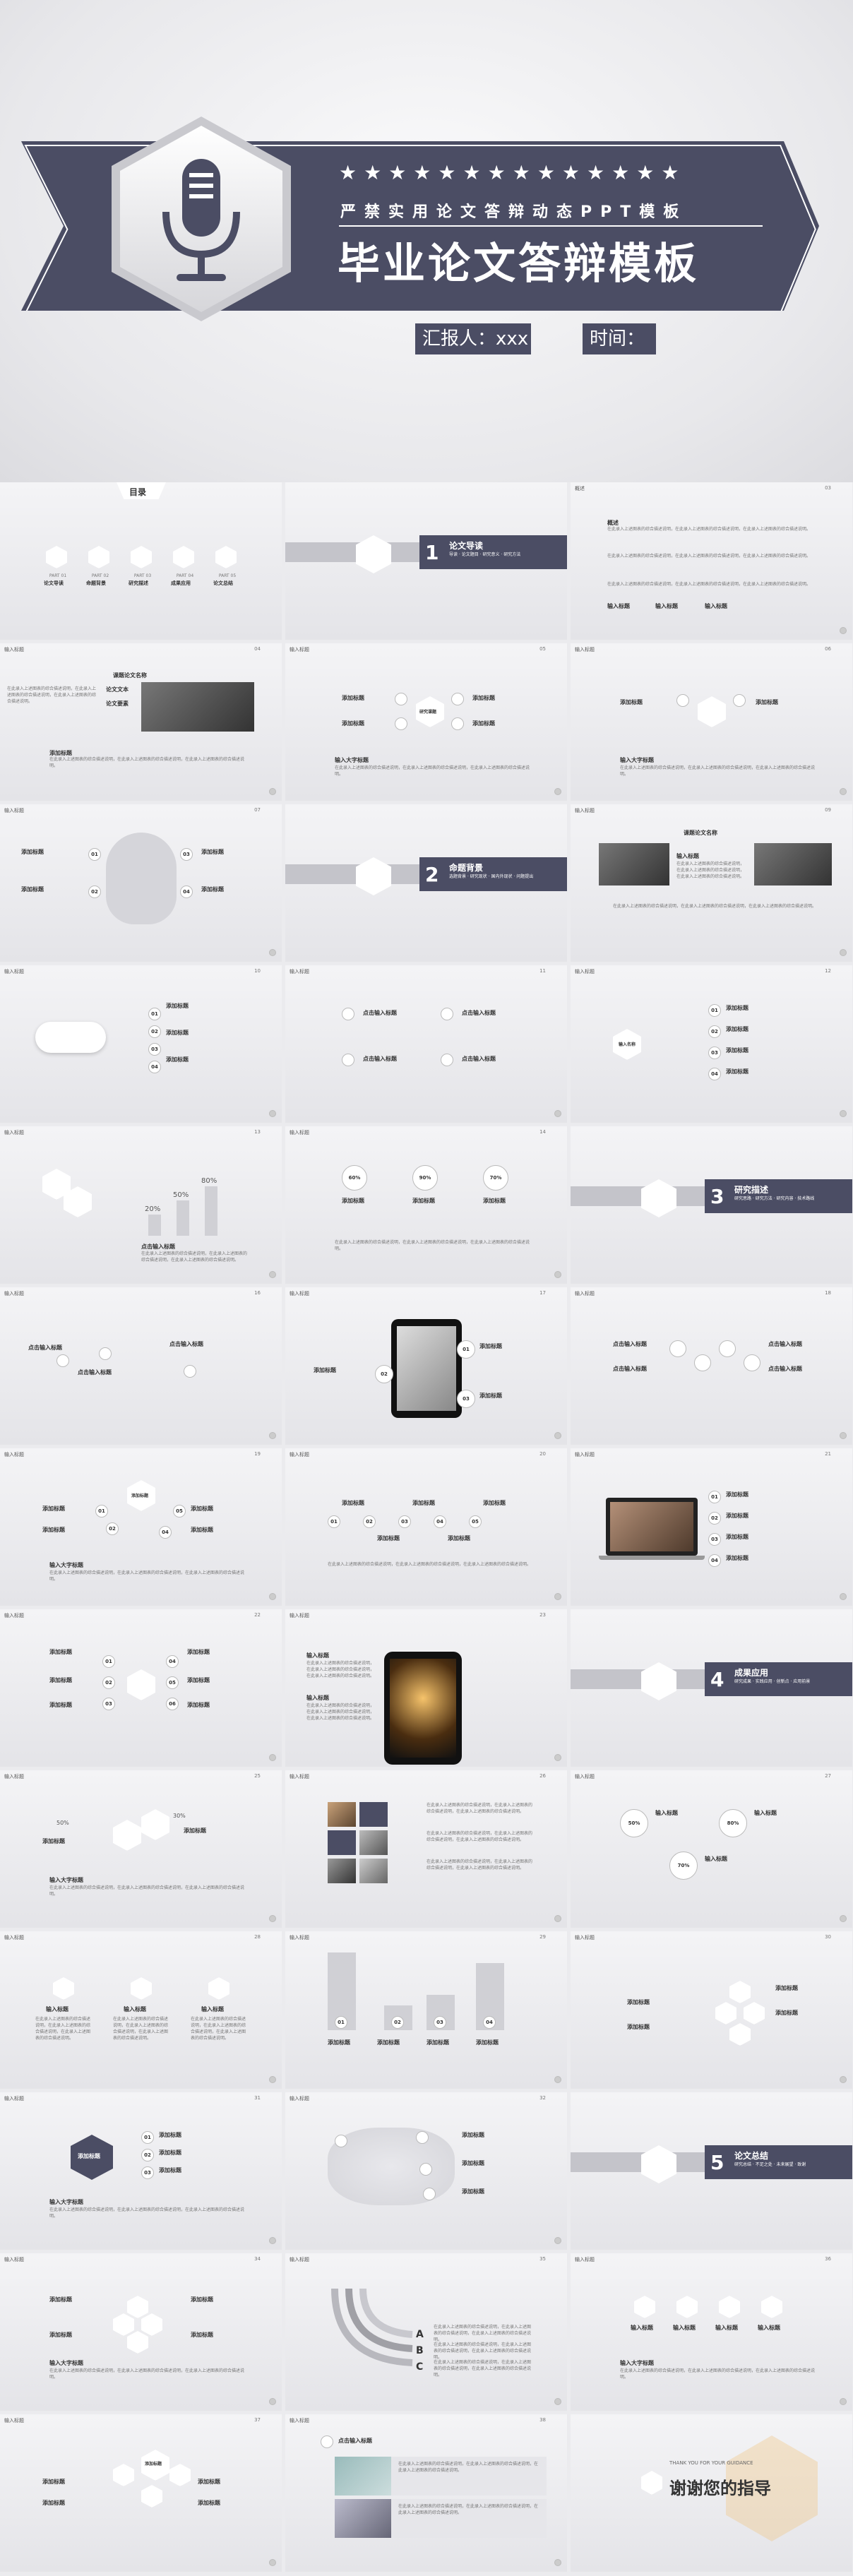 Image resolution: width=853 pixels, height=2576 pixels. I want to click on rocket-icon, so click(658, 1681).